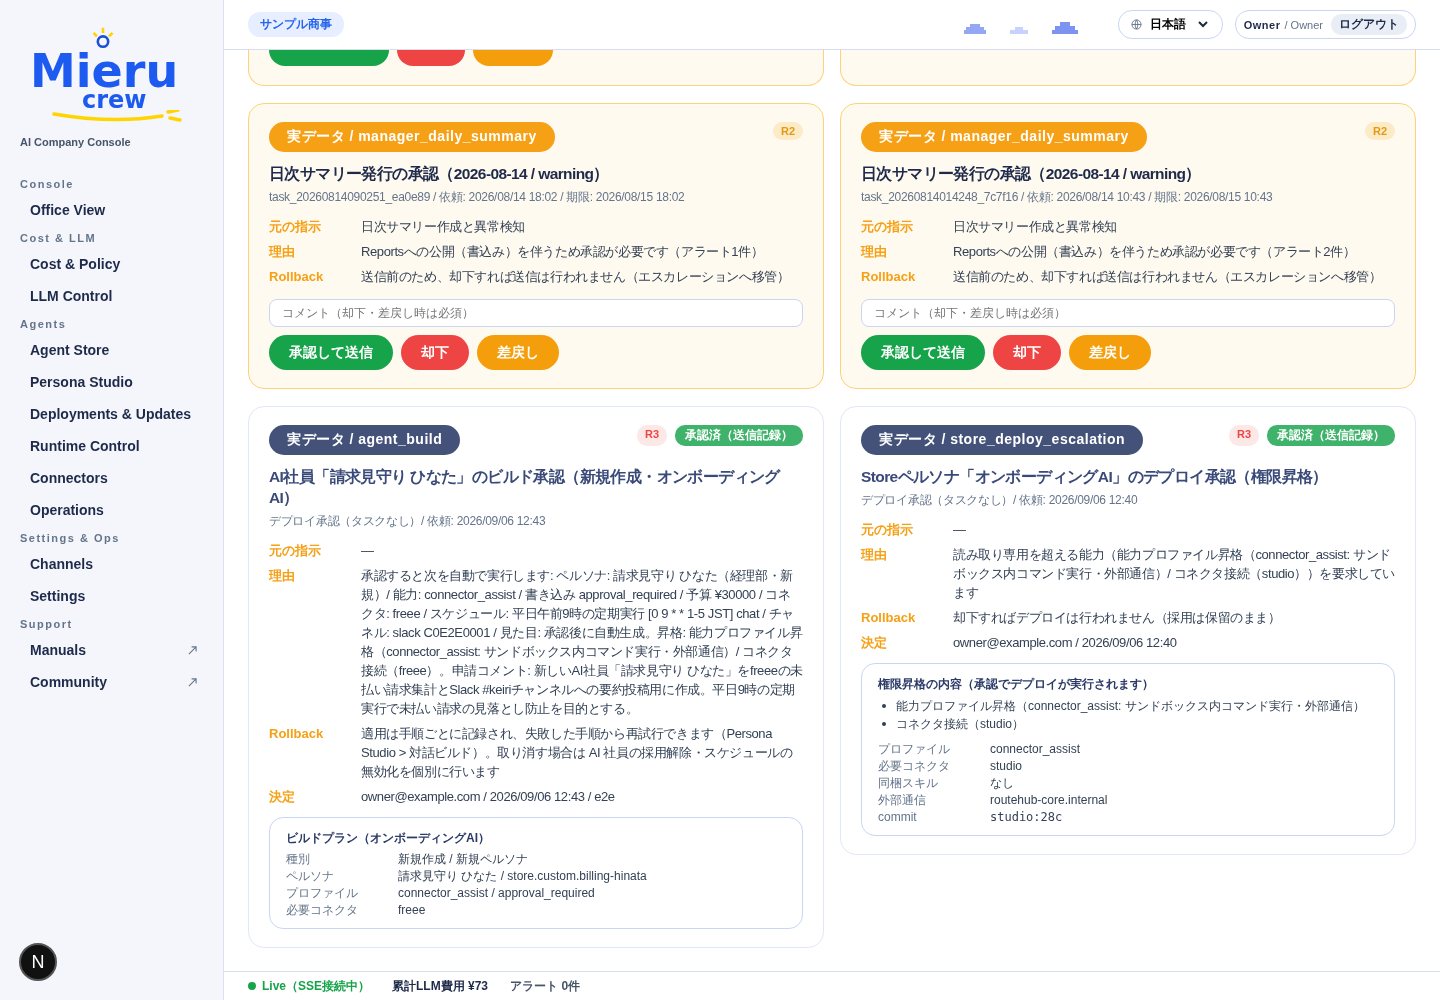 The image size is (1440, 1000). I want to click on source-tag: 実データ / store_deploy_escalation, so click(1002, 440).